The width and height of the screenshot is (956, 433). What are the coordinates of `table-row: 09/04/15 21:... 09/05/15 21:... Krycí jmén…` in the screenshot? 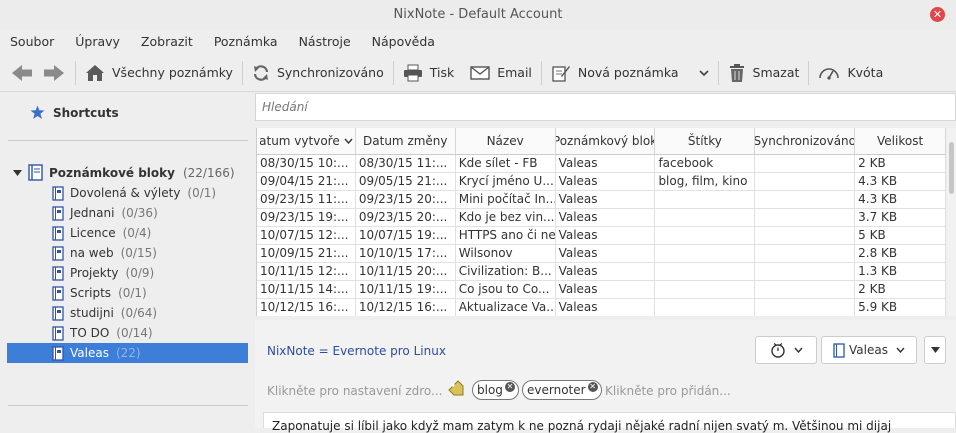 It's located at (601, 182).